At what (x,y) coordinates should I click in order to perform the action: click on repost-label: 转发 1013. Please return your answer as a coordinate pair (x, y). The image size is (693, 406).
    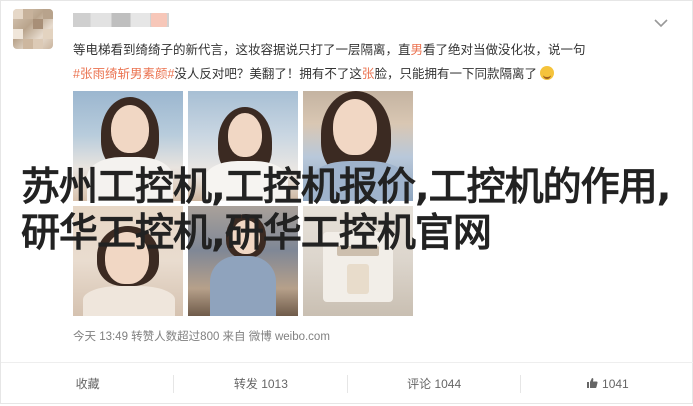
    Looking at the image, I should click on (260, 384).